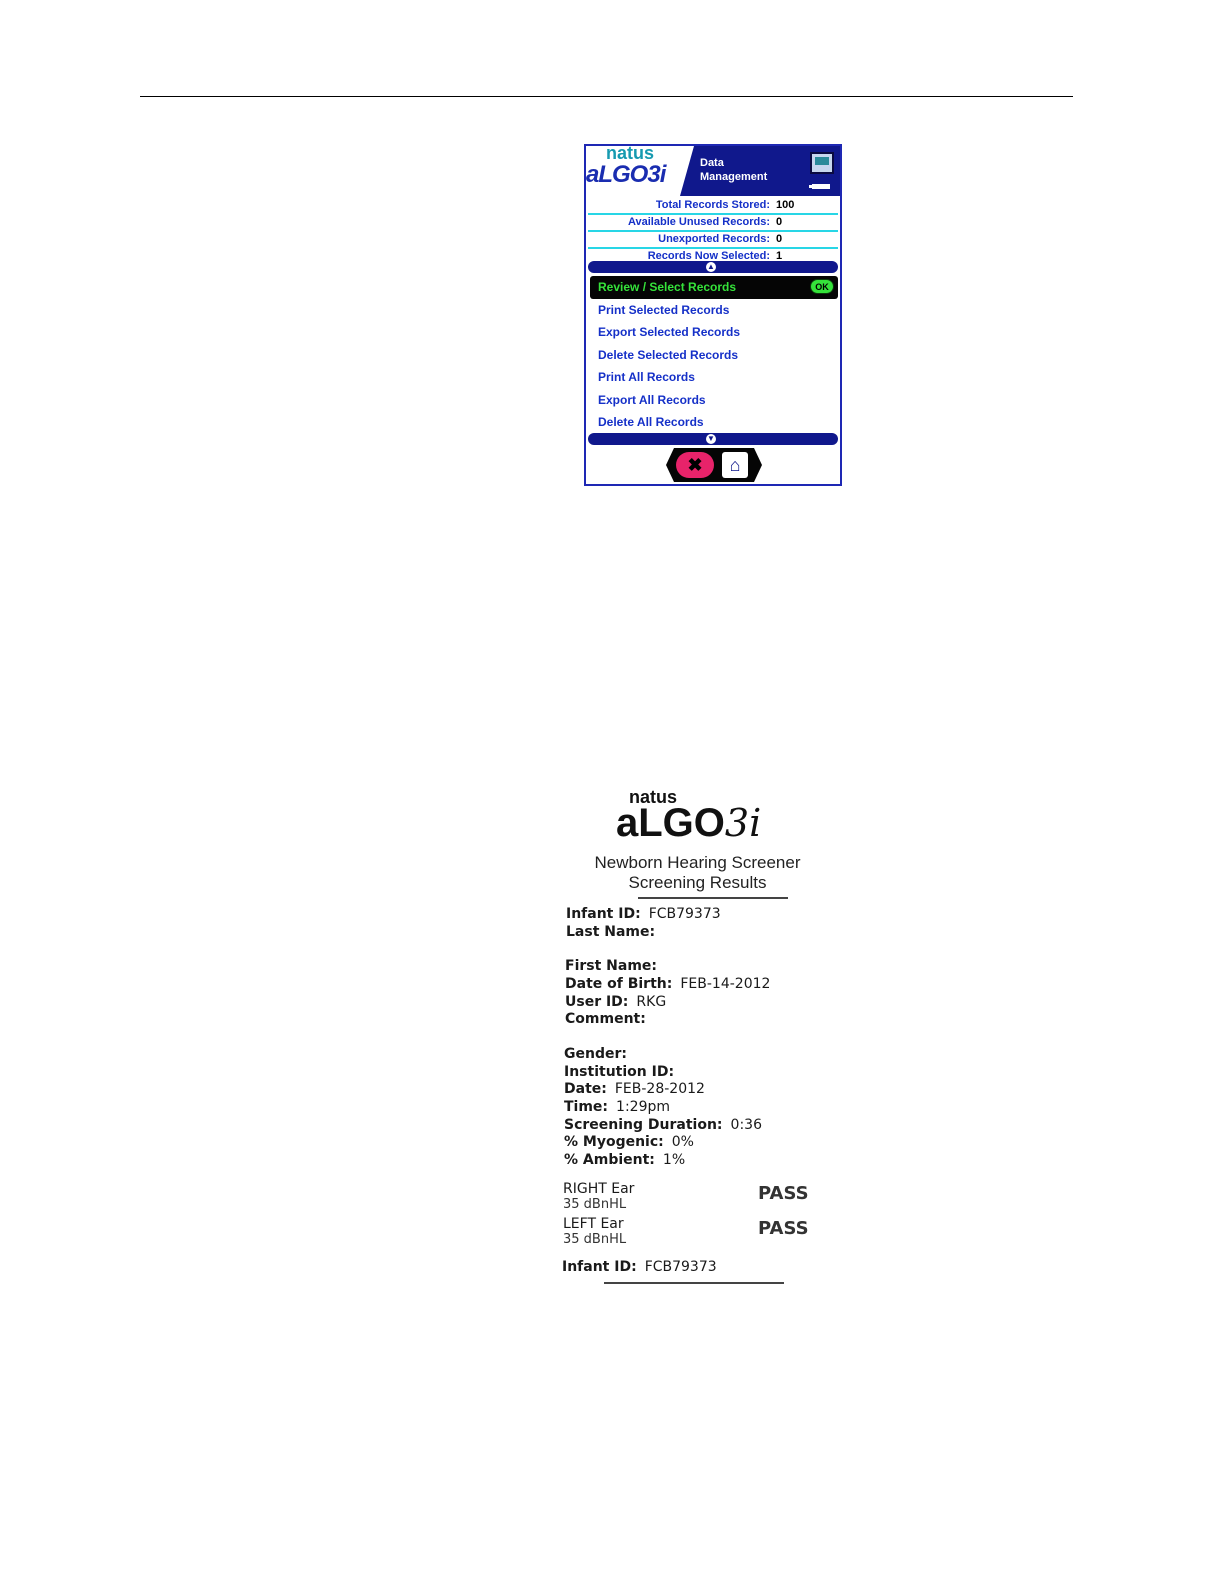 Image resolution: width=1224 pixels, height=1584 pixels. What do you see at coordinates (733, 170) in the screenshot?
I see `screen-title: Data Management` at bounding box center [733, 170].